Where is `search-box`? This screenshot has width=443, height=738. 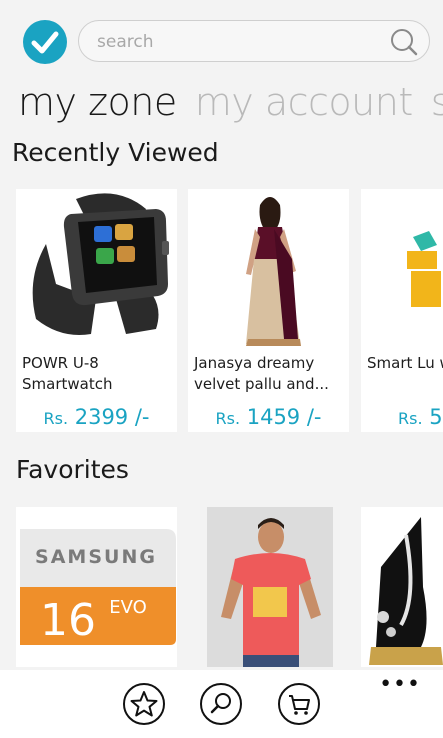 search-box is located at coordinates (254, 41).